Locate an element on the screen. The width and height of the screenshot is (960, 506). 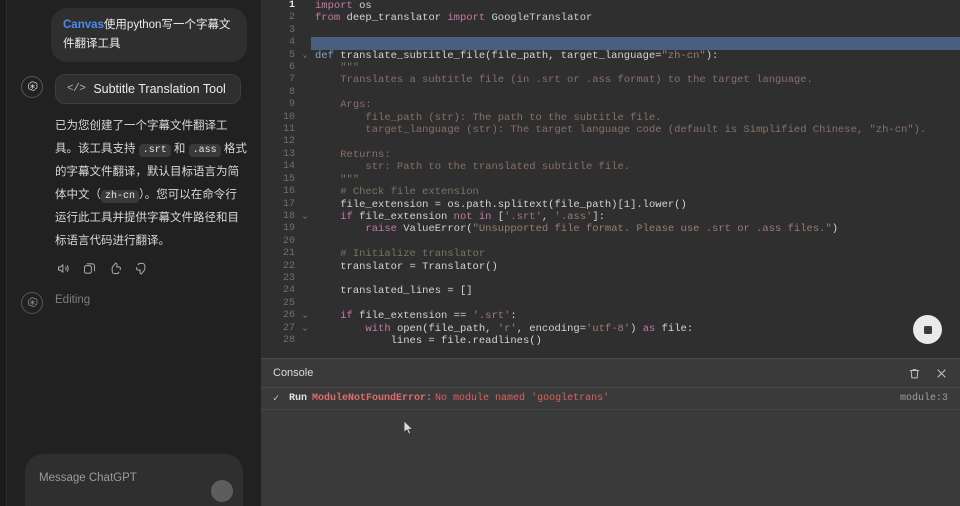
line-number: 23 is located at coordinates (288, 278).